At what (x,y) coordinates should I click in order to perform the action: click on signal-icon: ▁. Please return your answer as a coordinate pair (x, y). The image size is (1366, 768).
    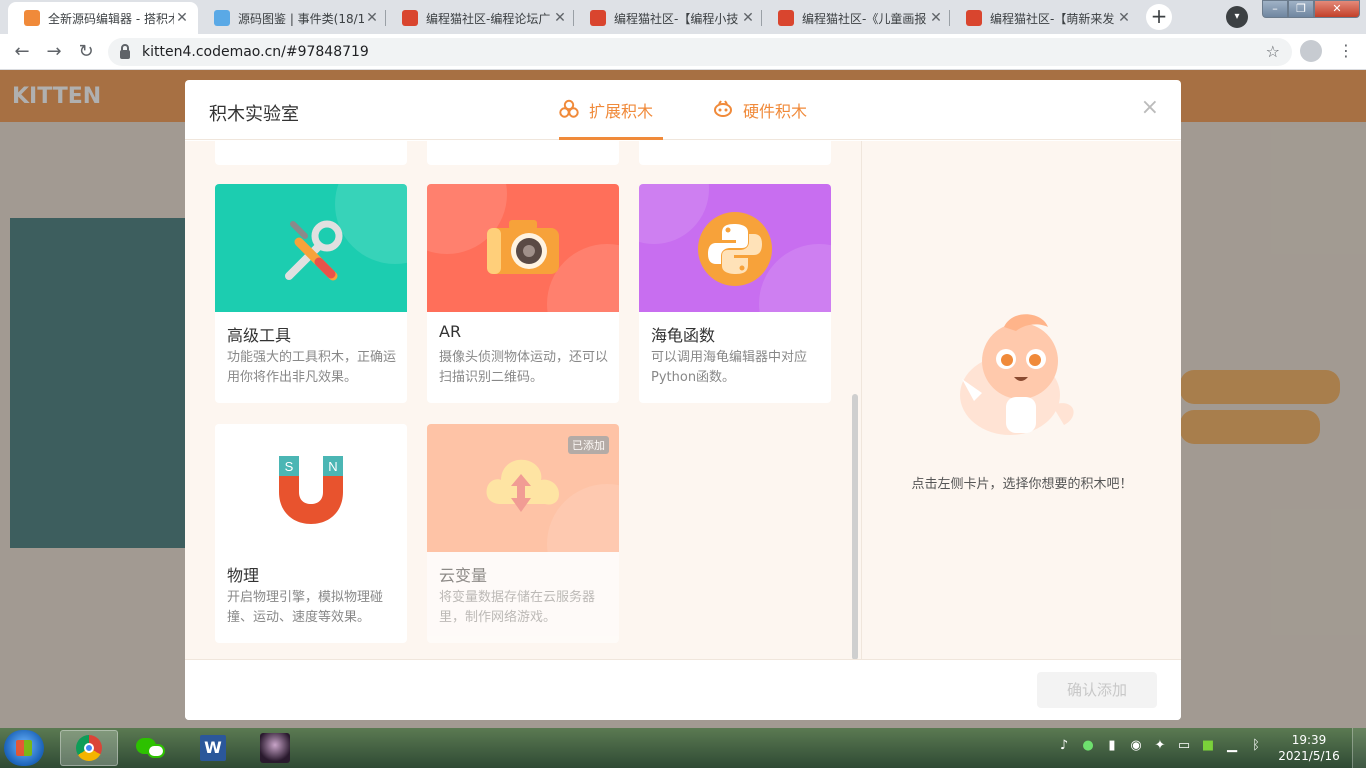
    Looking at the image, I should click on (1232, 746).